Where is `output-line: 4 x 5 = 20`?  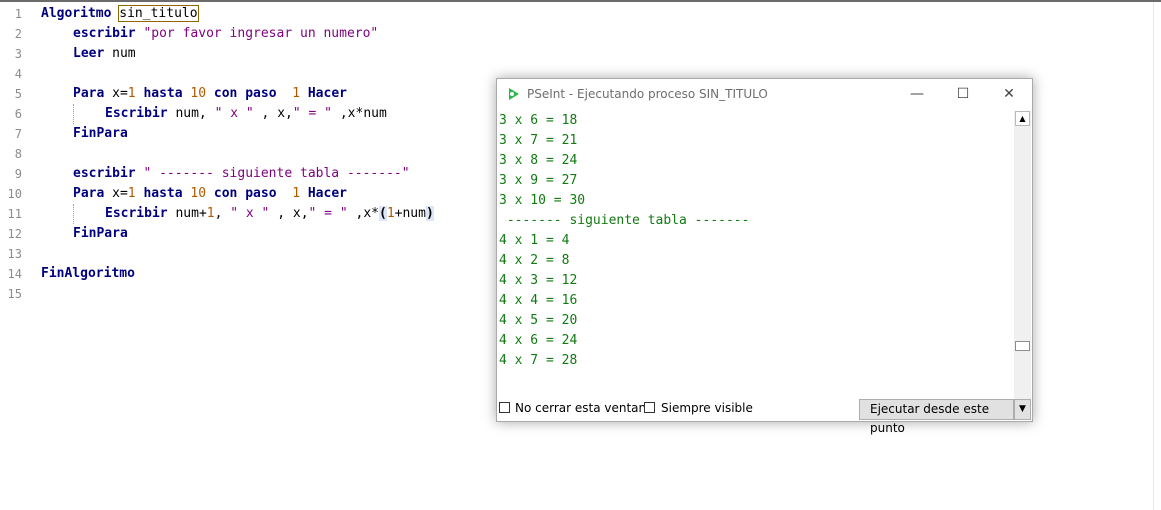 output-line: 4 x 5 = 20 is located at coordinates (538, 320).